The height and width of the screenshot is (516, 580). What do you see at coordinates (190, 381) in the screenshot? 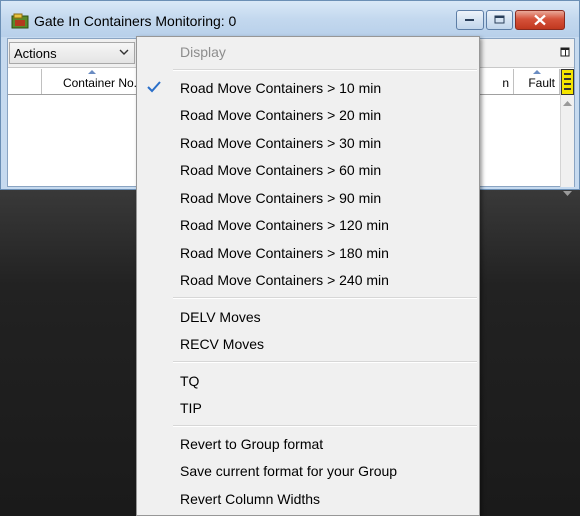
I see `menu-item-label: TQ` at bounding box center [190, 381].